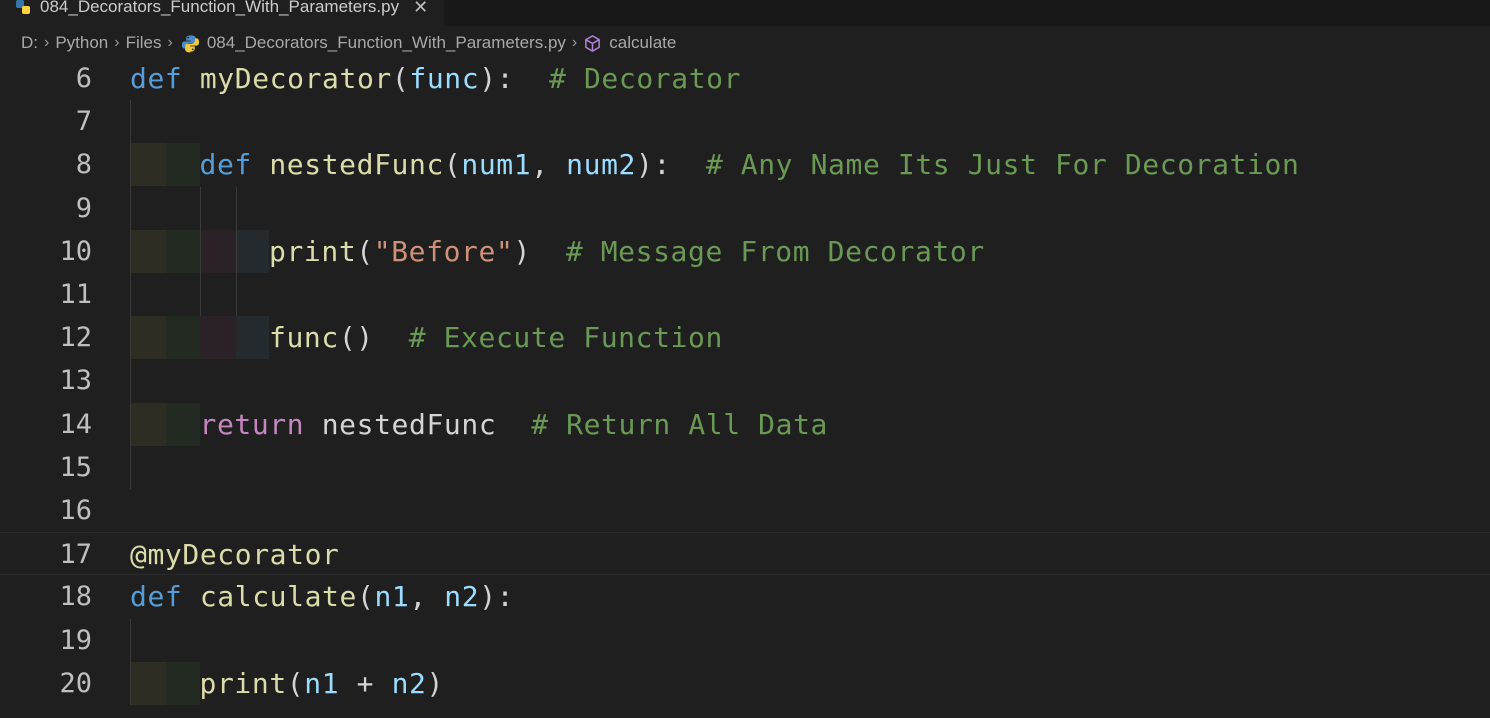 Image resolution: width=1490 pixels, height=718 pixels. Describe the element at coordinates (642, 43) in the screenshot. I see `breadcrumb-symbol: calculate` at that location.